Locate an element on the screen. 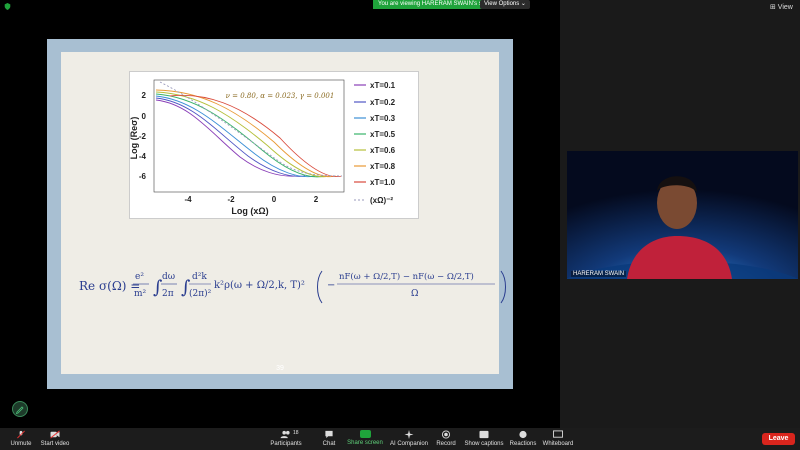  formula-e2: e² is located at coordinates (139, 277).